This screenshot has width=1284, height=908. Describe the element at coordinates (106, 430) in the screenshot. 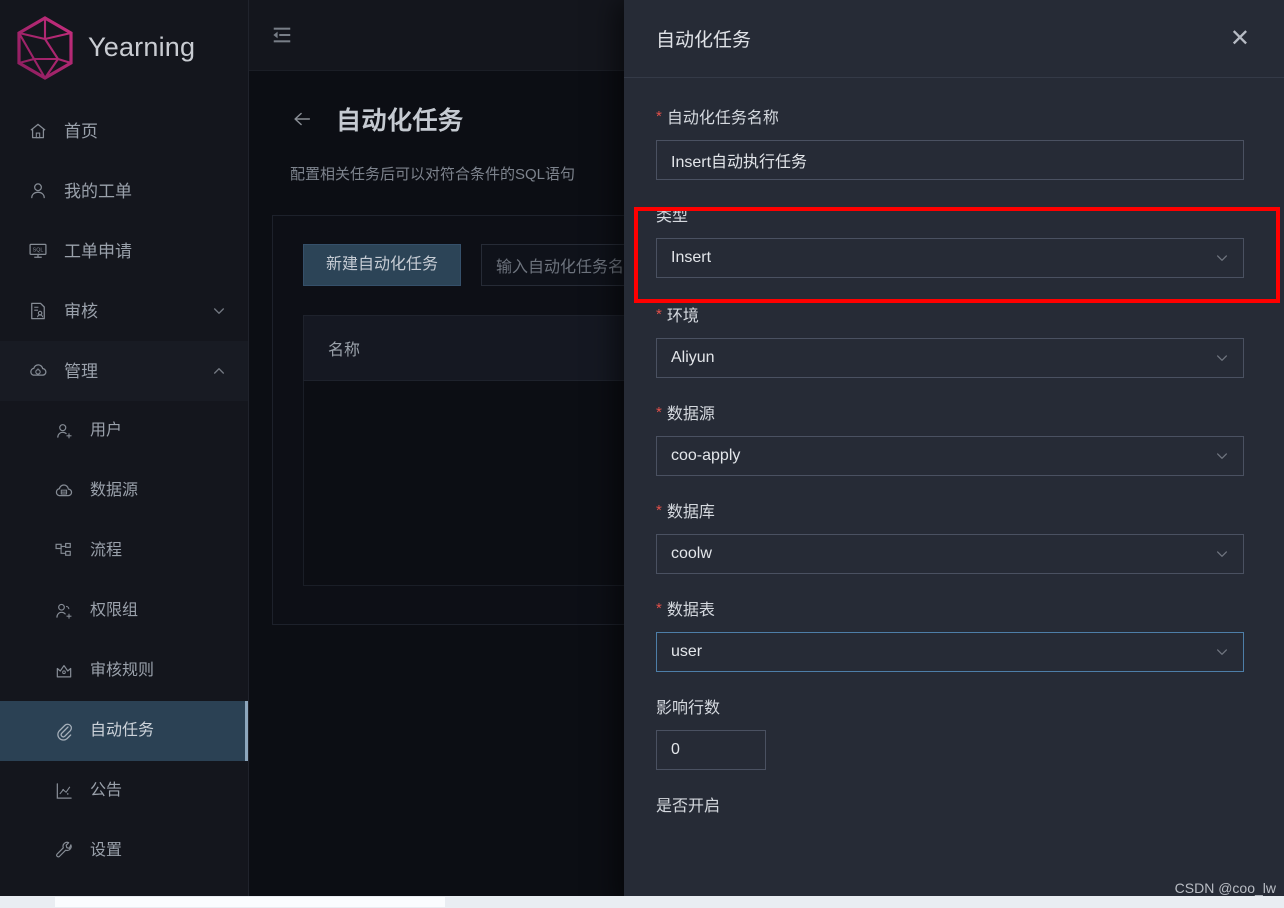

I see `sidebar-item-label: 用户` at that location.